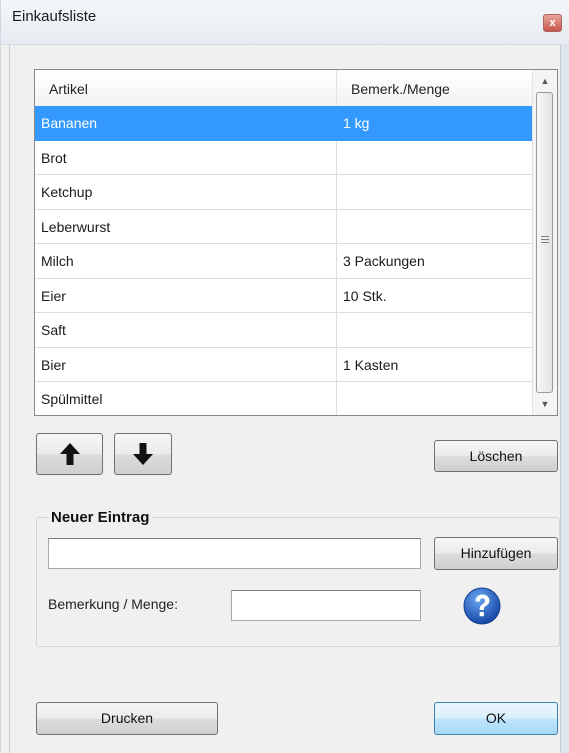 This screenshot has width=569, height=753. I want to click on close-button: x, so click(552, 23).